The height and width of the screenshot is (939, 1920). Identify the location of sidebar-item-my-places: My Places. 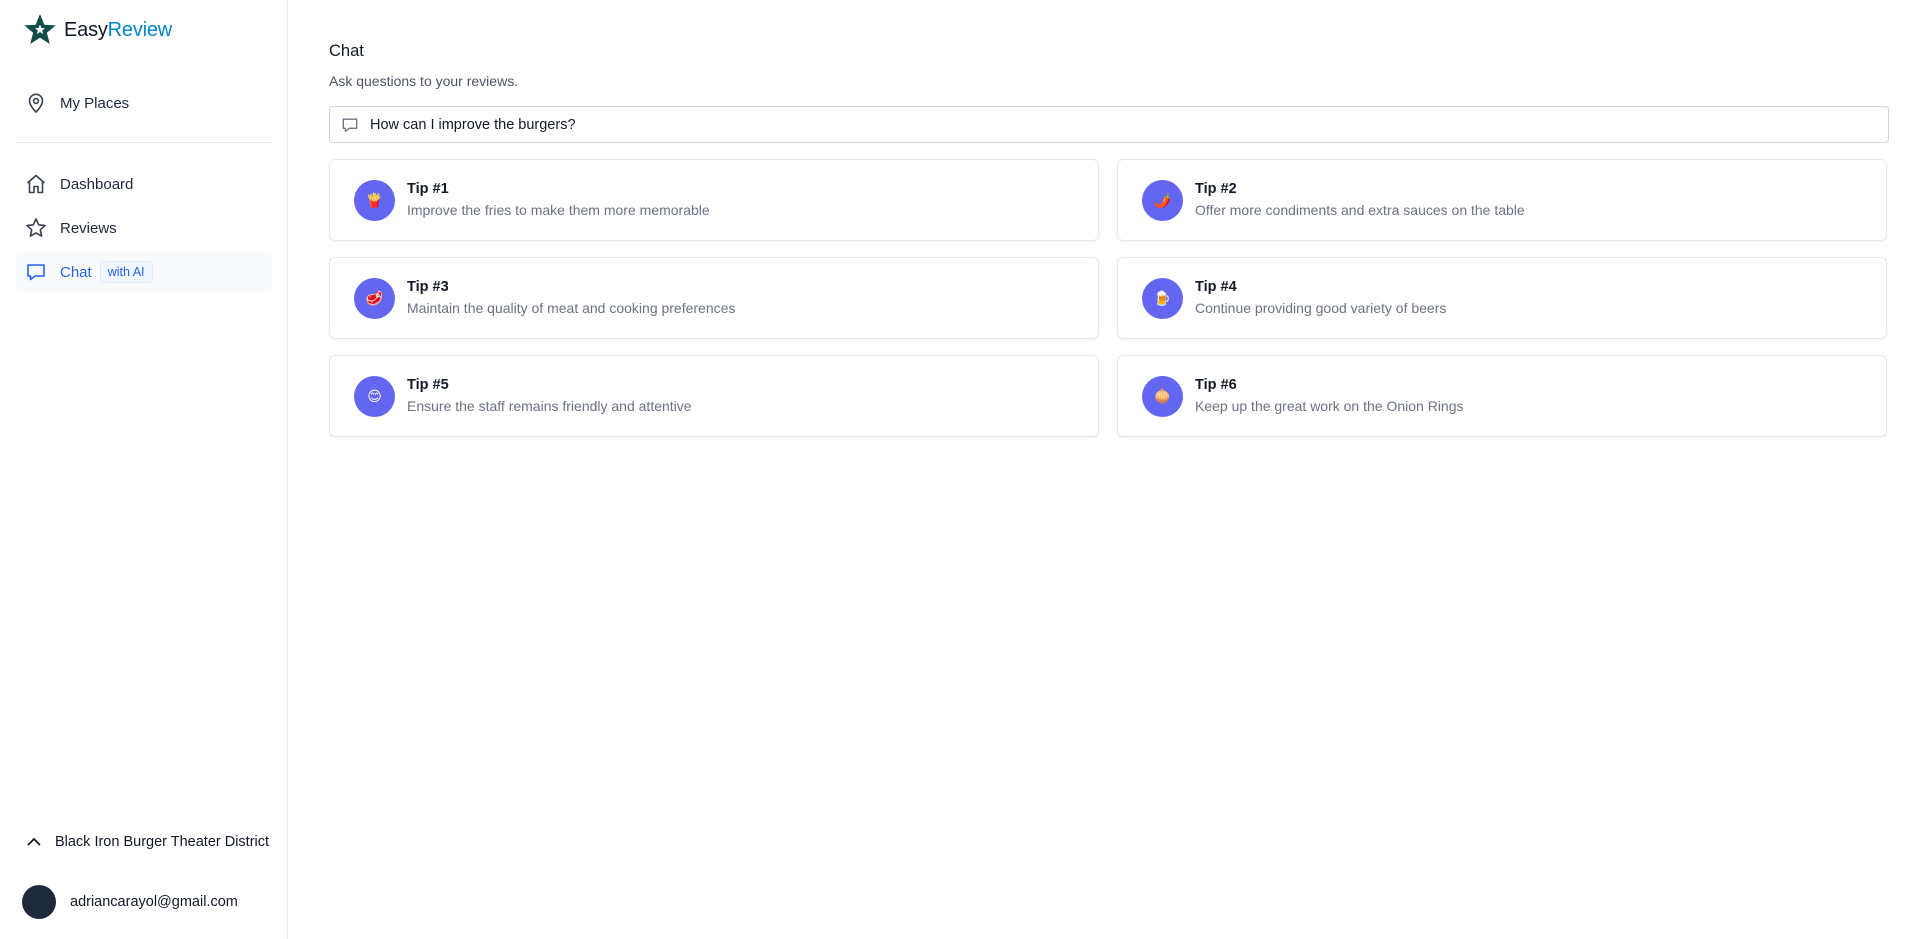
(144, 103).